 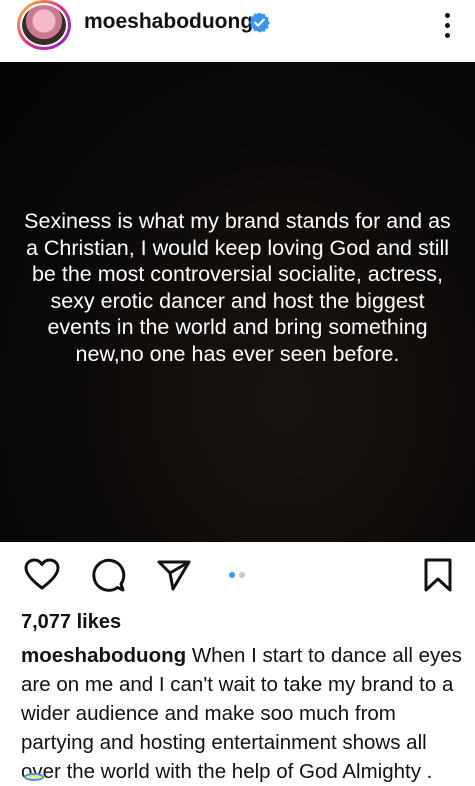 I want to click on post-header: moeshaboduong, so click(x=237, y=31).